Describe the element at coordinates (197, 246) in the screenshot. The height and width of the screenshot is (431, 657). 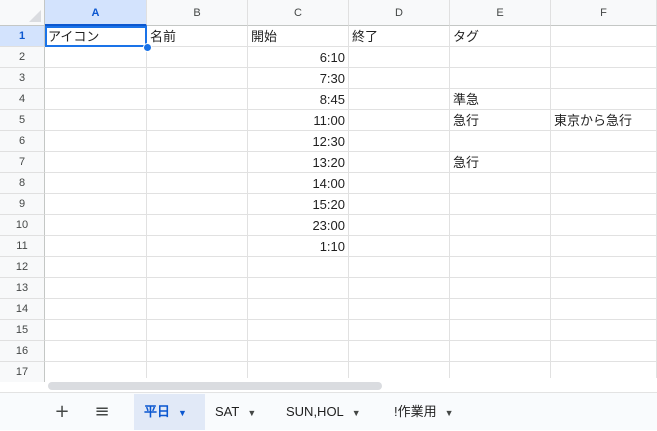
I see `cell-b11` at that location.